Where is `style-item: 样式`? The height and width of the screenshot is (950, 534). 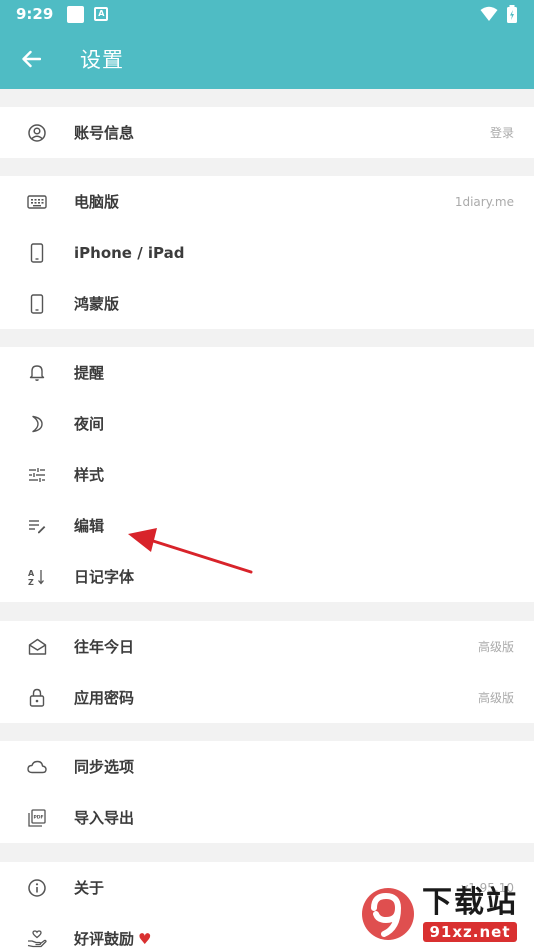 style-item: 样式 is located at coordinates (267, 474).